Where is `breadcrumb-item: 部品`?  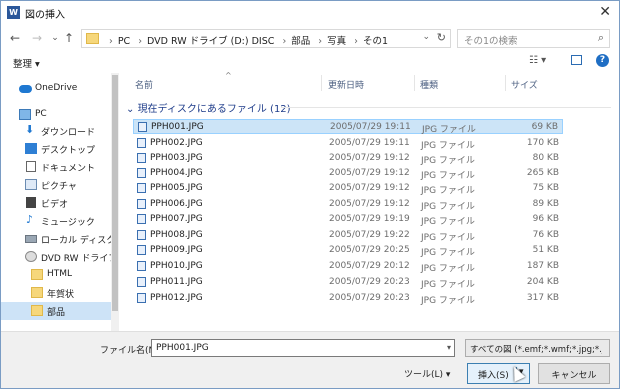
breadcrumb-item: 部品 is located at coordinates (300, 41).